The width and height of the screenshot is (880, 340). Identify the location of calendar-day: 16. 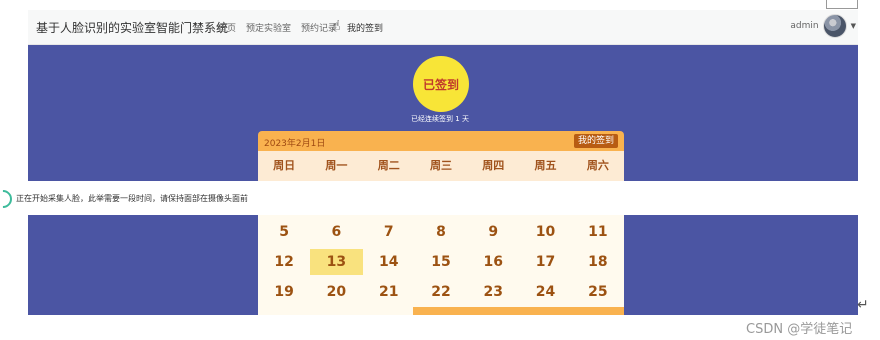
(493, 262).